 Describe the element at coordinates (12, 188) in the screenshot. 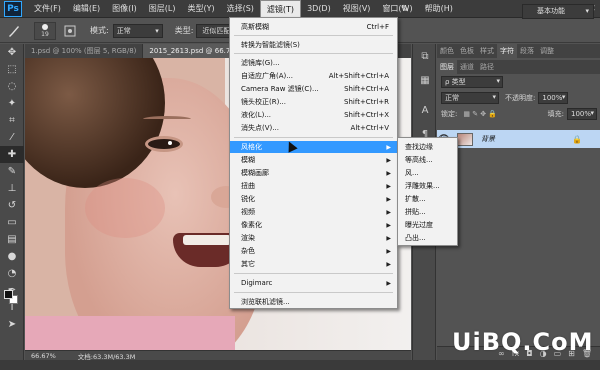

I see `clone-stamp-tool-icon: ⊥` at that location.